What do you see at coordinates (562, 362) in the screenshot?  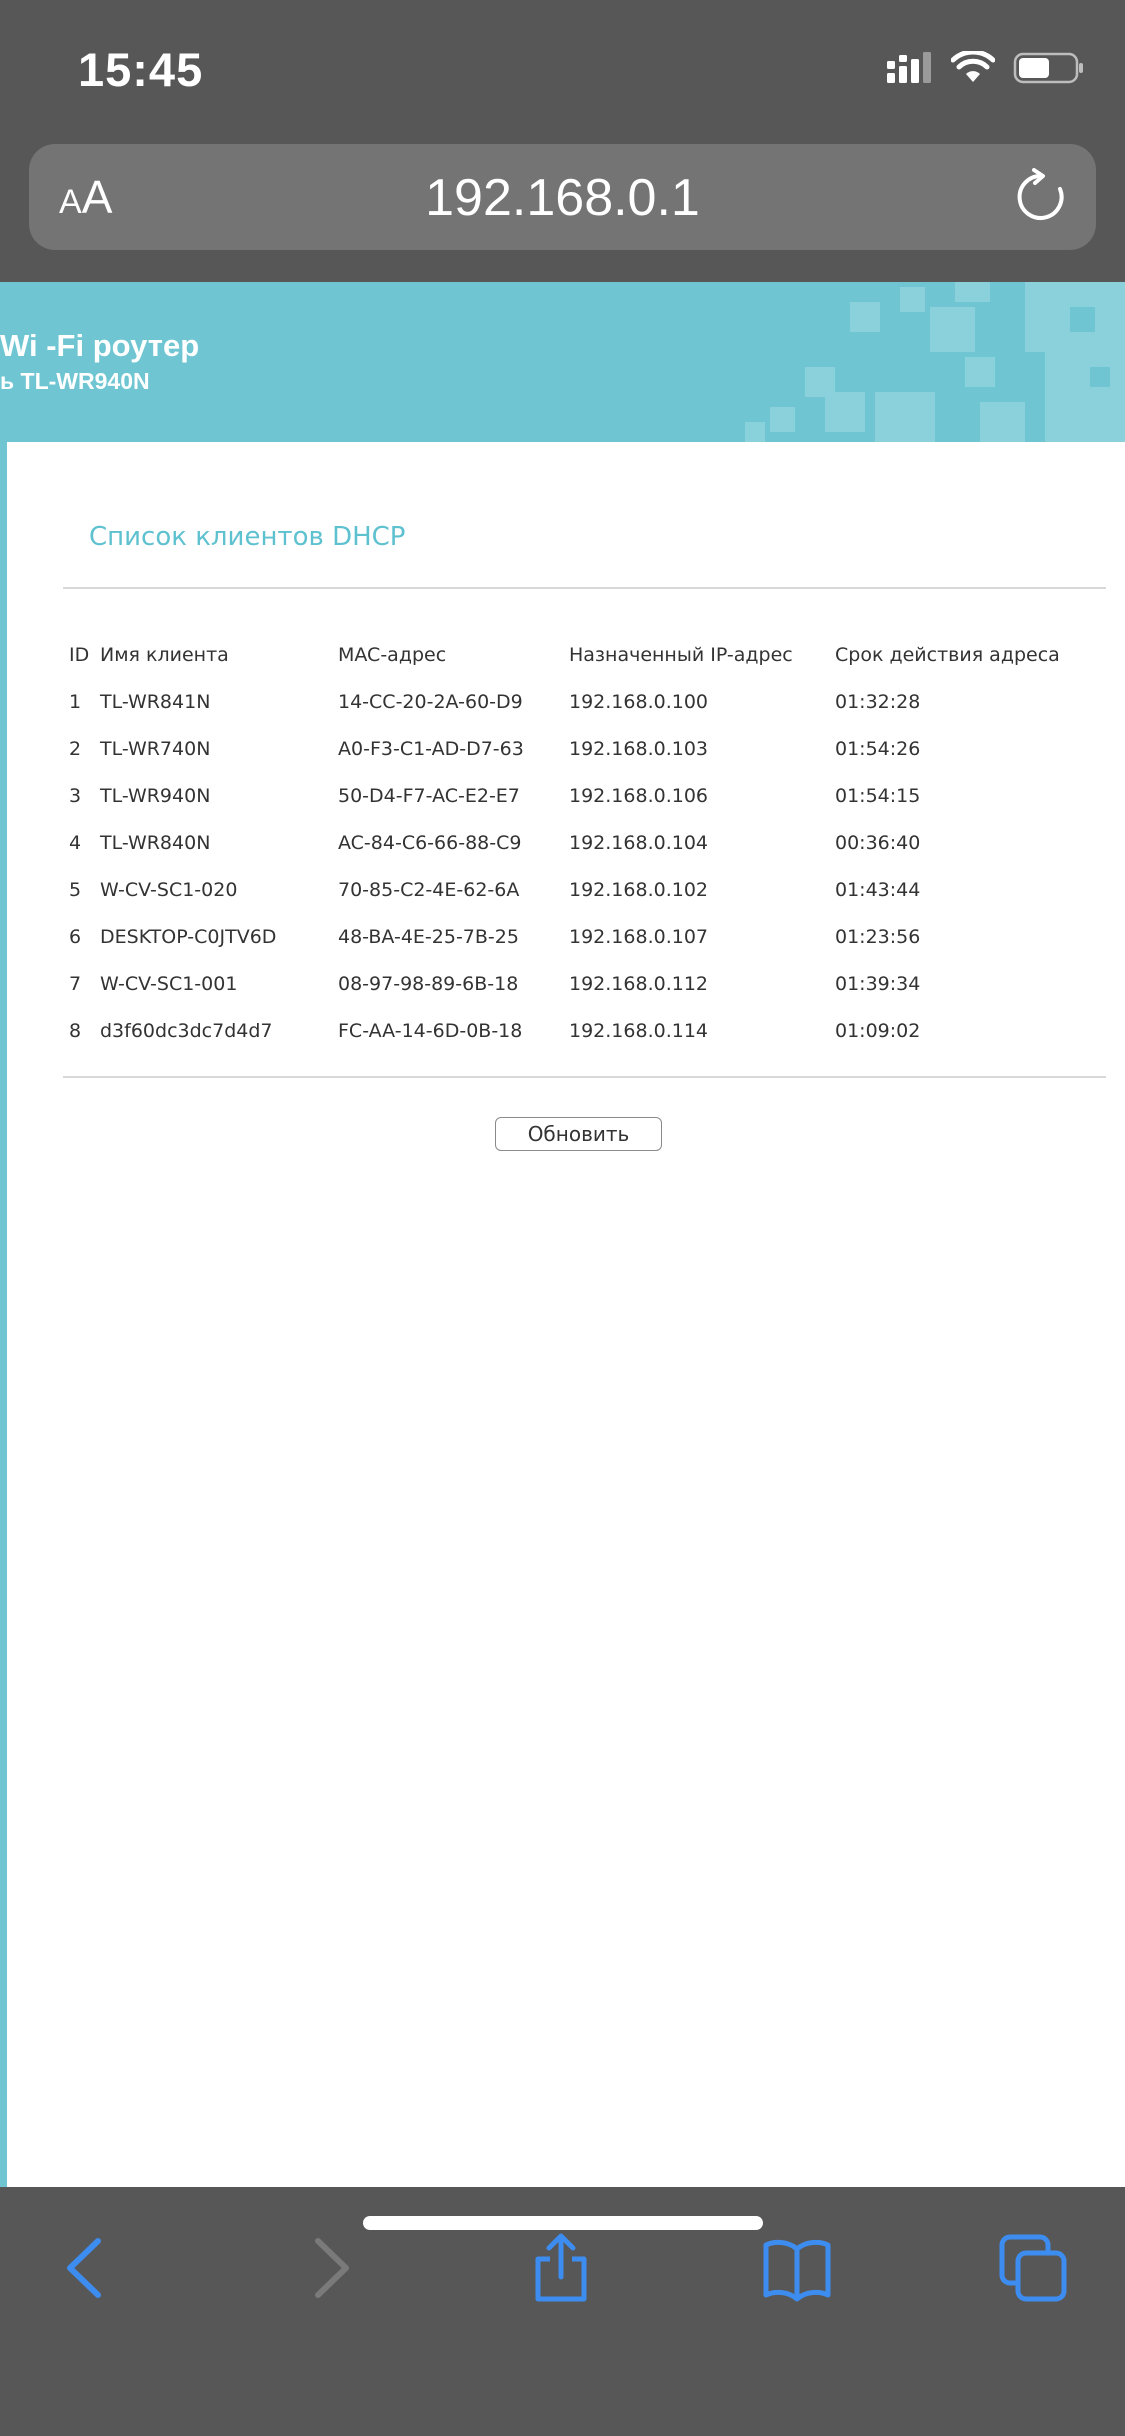 I see `router-header-banner: Wi -Fi роутер ь TL-WR940N` at bounding box center [562, 362].